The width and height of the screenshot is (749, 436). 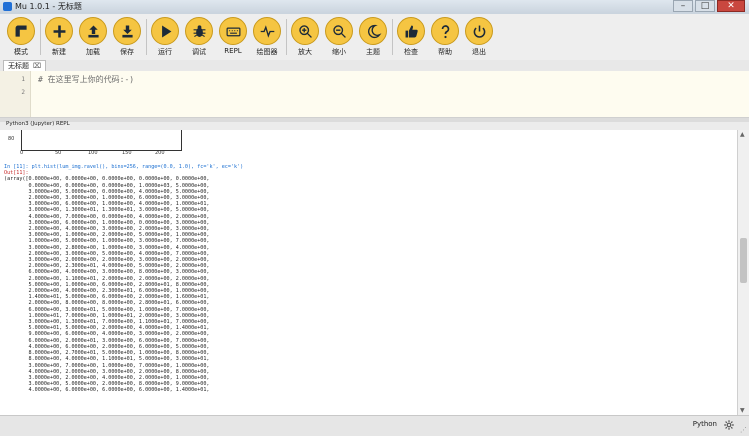 What do you see at coordinates (374, 425) in the screenshot?
I see `status-bar: Python ⋰` at bounding box center [374, 425].